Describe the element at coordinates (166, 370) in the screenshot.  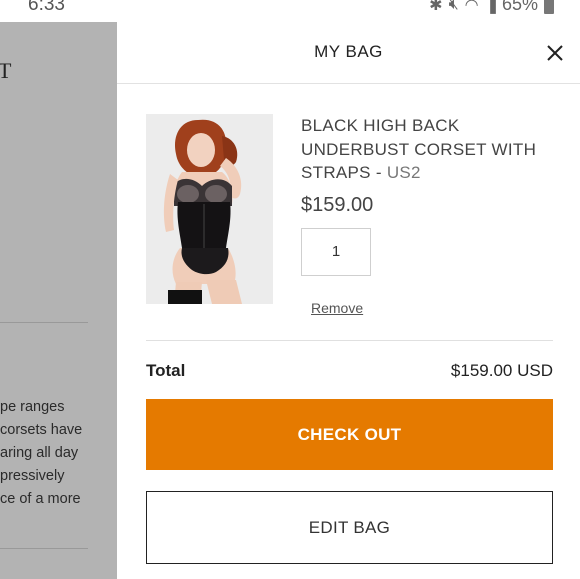
I see `total-label: Total` at that location.